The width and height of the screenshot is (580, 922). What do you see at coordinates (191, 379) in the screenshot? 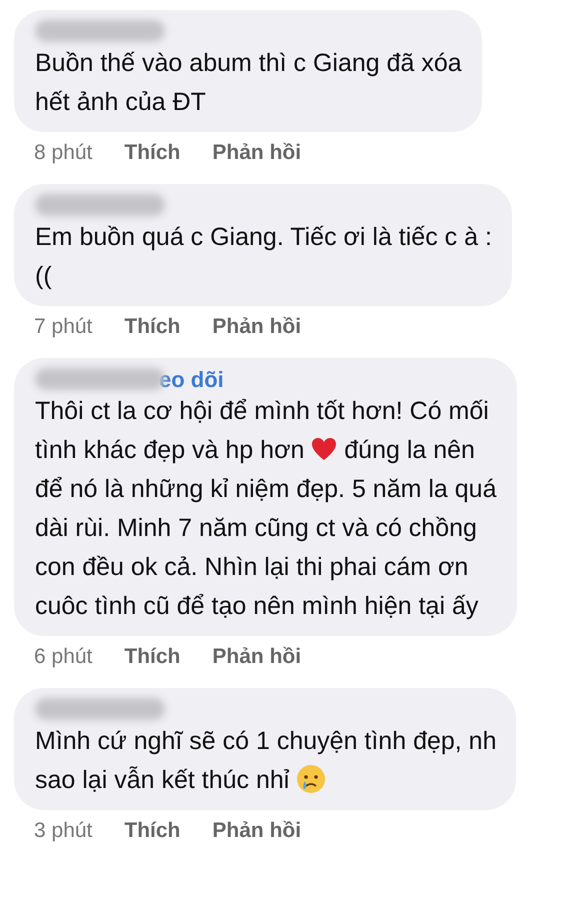
I see `follow-link: eo dõi` at bounding box center [191, 379].